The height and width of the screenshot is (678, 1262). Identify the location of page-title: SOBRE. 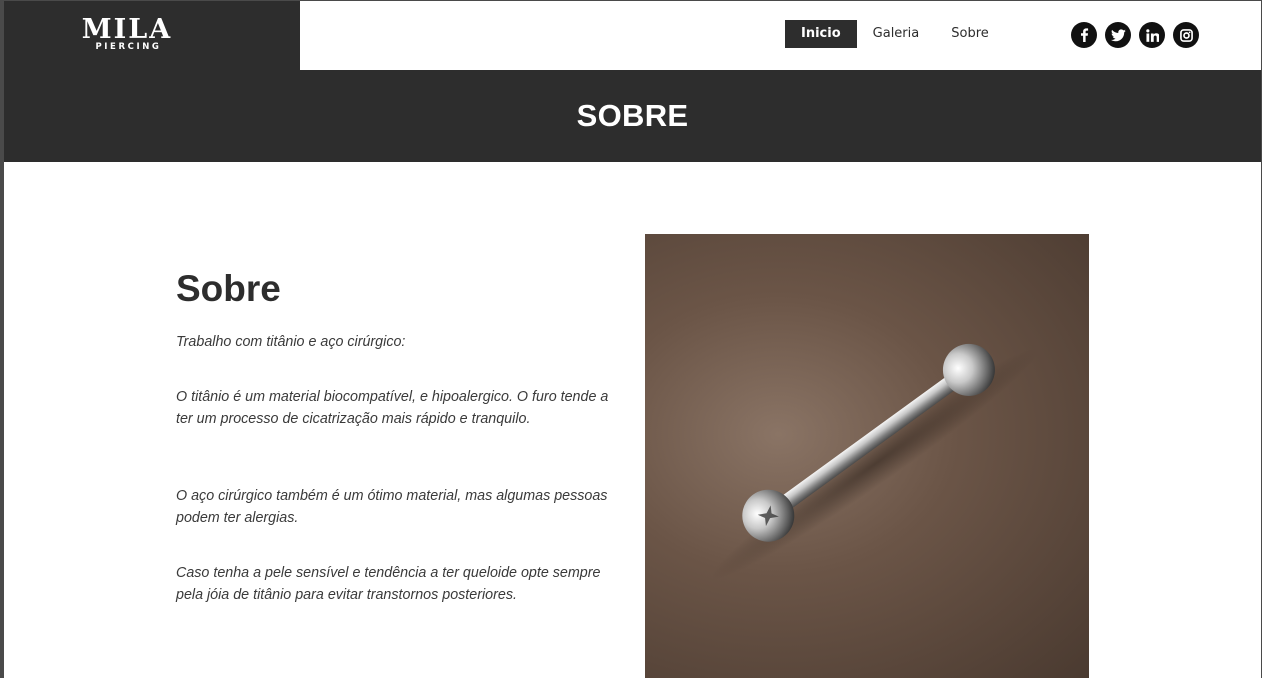
(632, 115).